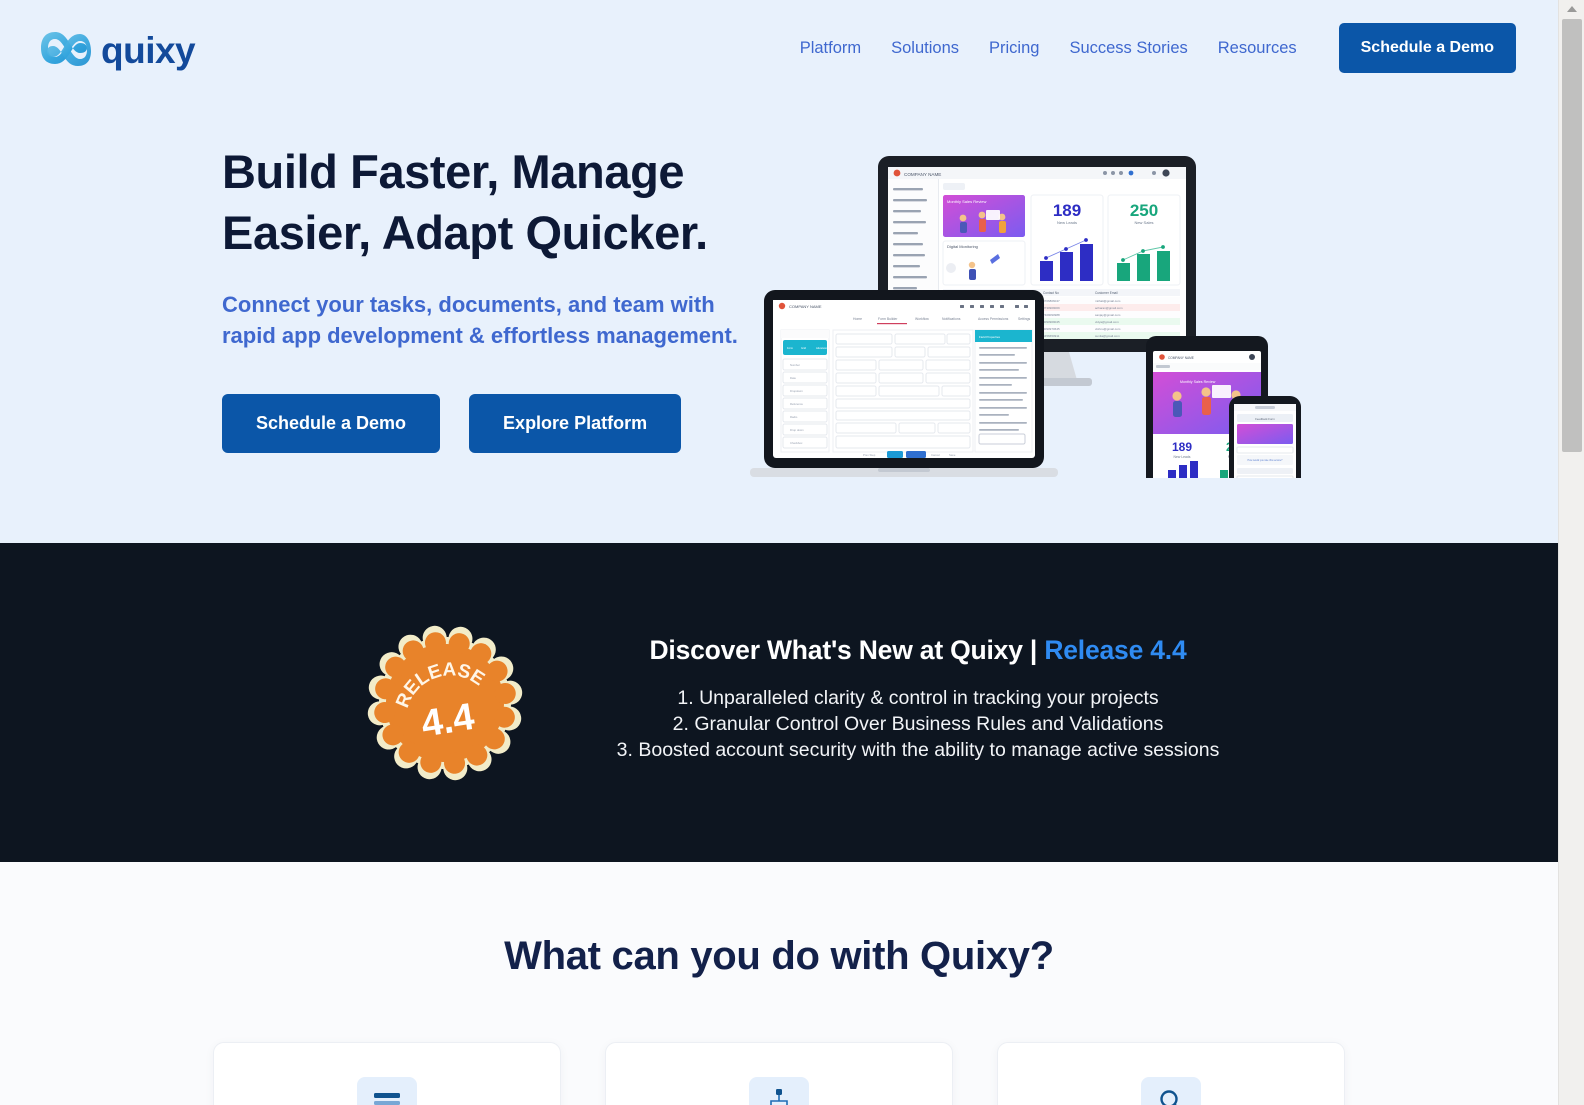 The width and height of the screenshot is (1584, 1105). Describe the element at coordinates (447, 720) in the screenshot. I see `release-badge-version-text: 4.4` at that location.